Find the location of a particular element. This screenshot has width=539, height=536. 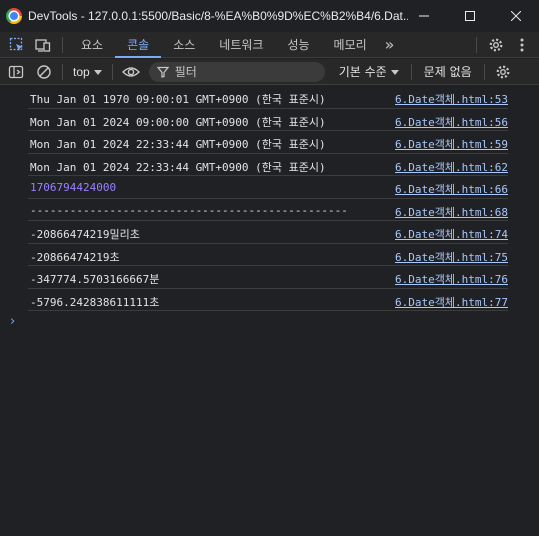

minimize-button is located at coordinates (424, 16).